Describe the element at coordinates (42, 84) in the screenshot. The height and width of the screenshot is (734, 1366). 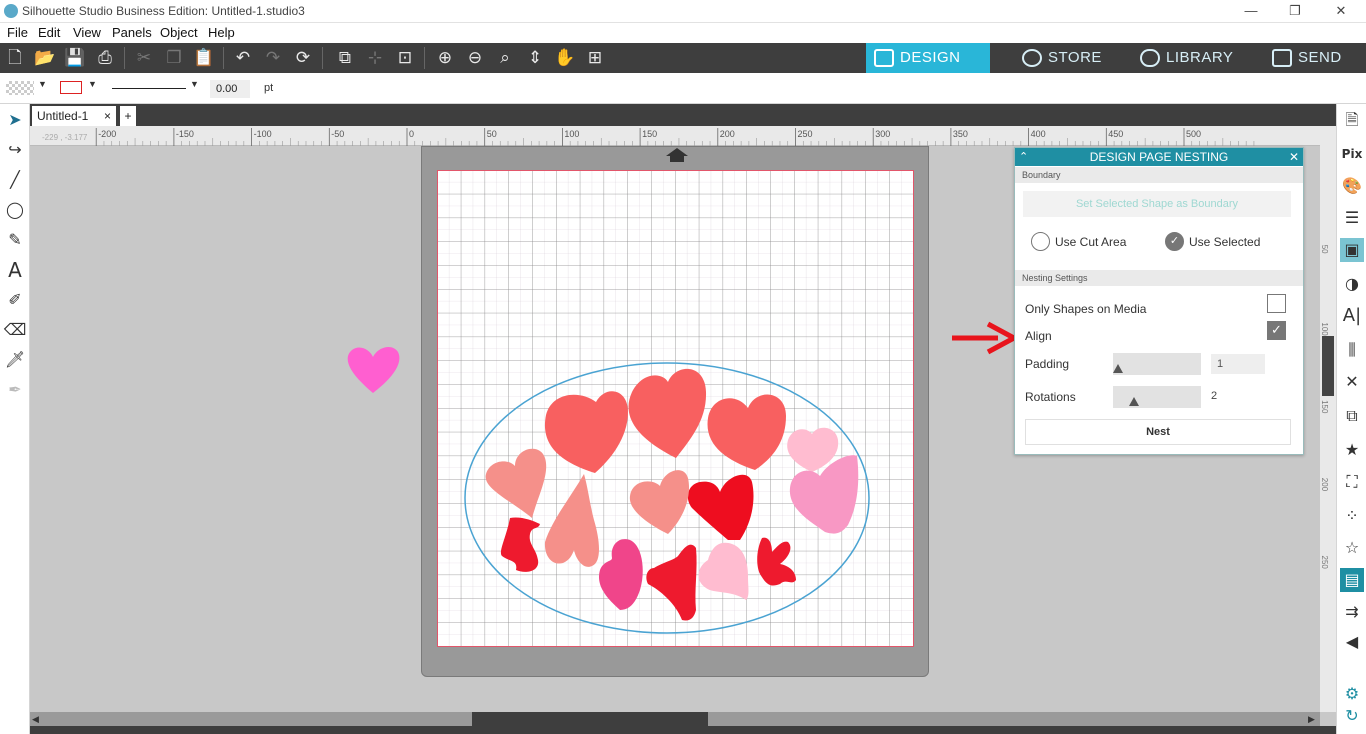
I see `fill-dropdown-icon: ▼` at that location.